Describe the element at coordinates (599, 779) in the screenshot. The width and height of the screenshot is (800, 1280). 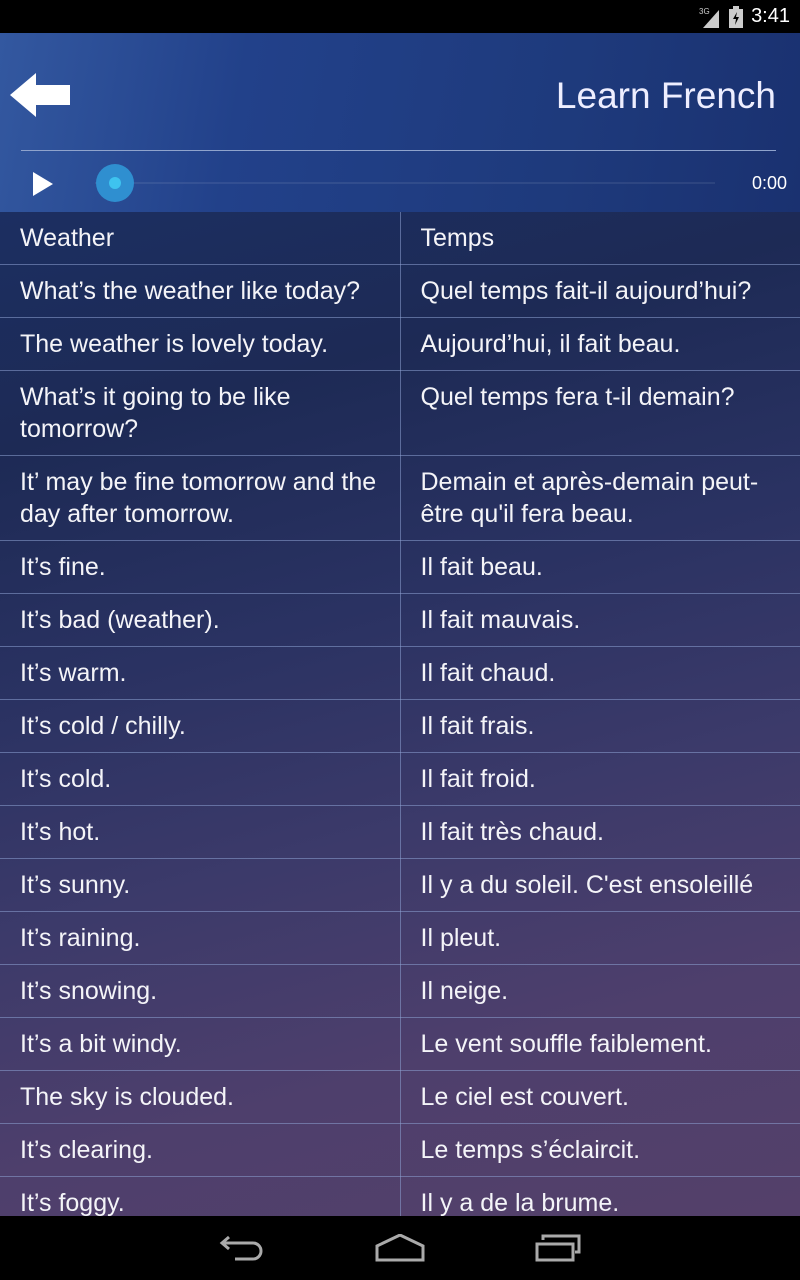
I see `french-cell: Il fait froid.` at that location.